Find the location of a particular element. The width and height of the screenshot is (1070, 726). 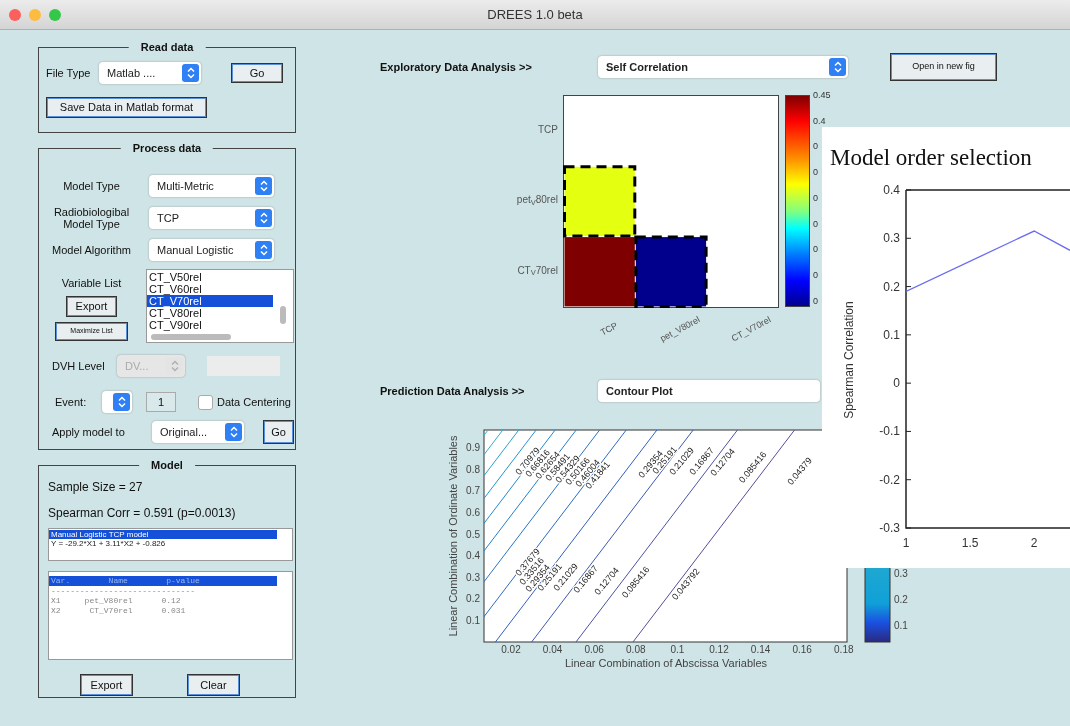

tick-label: 0.02 is located at coordinates (511, 649).